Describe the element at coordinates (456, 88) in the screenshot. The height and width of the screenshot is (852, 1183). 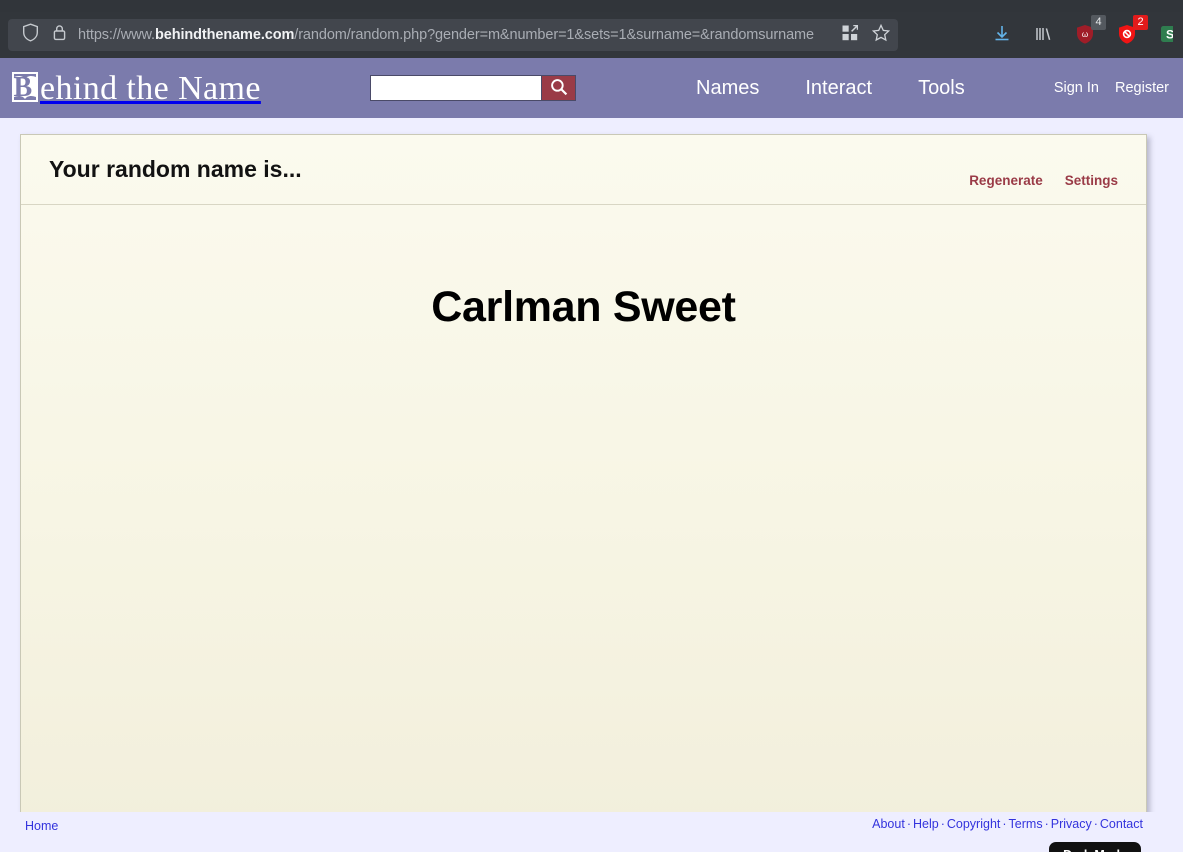
I see `search-input` at that location.